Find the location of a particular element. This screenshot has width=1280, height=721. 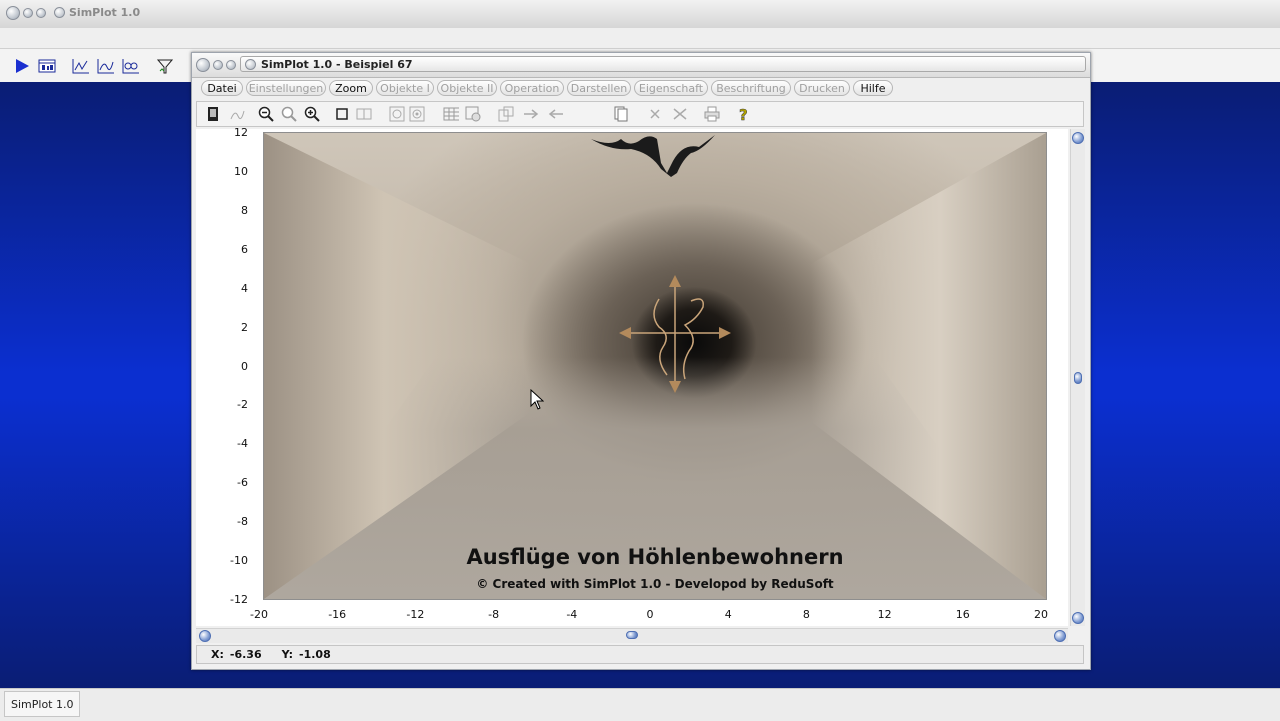

window-controls is located at coordinates (26, 13).